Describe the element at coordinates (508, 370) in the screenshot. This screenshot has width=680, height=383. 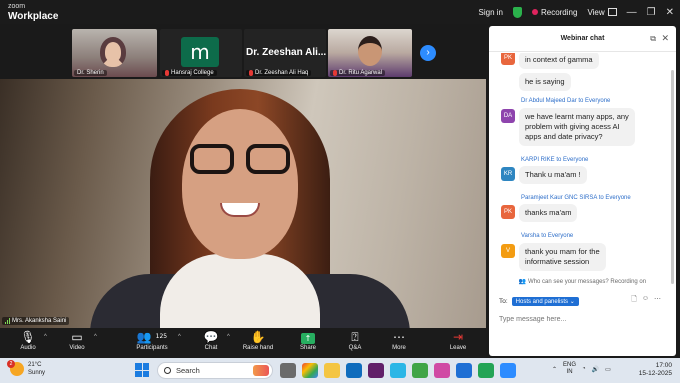
I see `zoom-icon` at that location.